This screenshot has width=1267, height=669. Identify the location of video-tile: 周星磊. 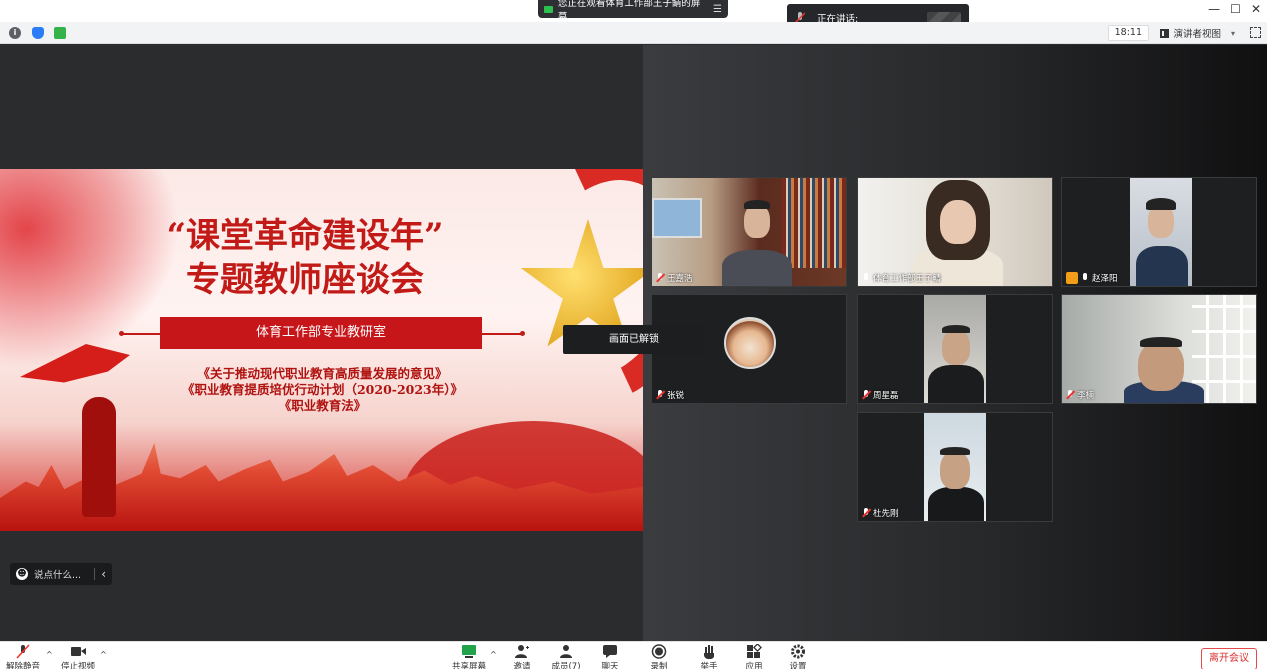
(955, 349).